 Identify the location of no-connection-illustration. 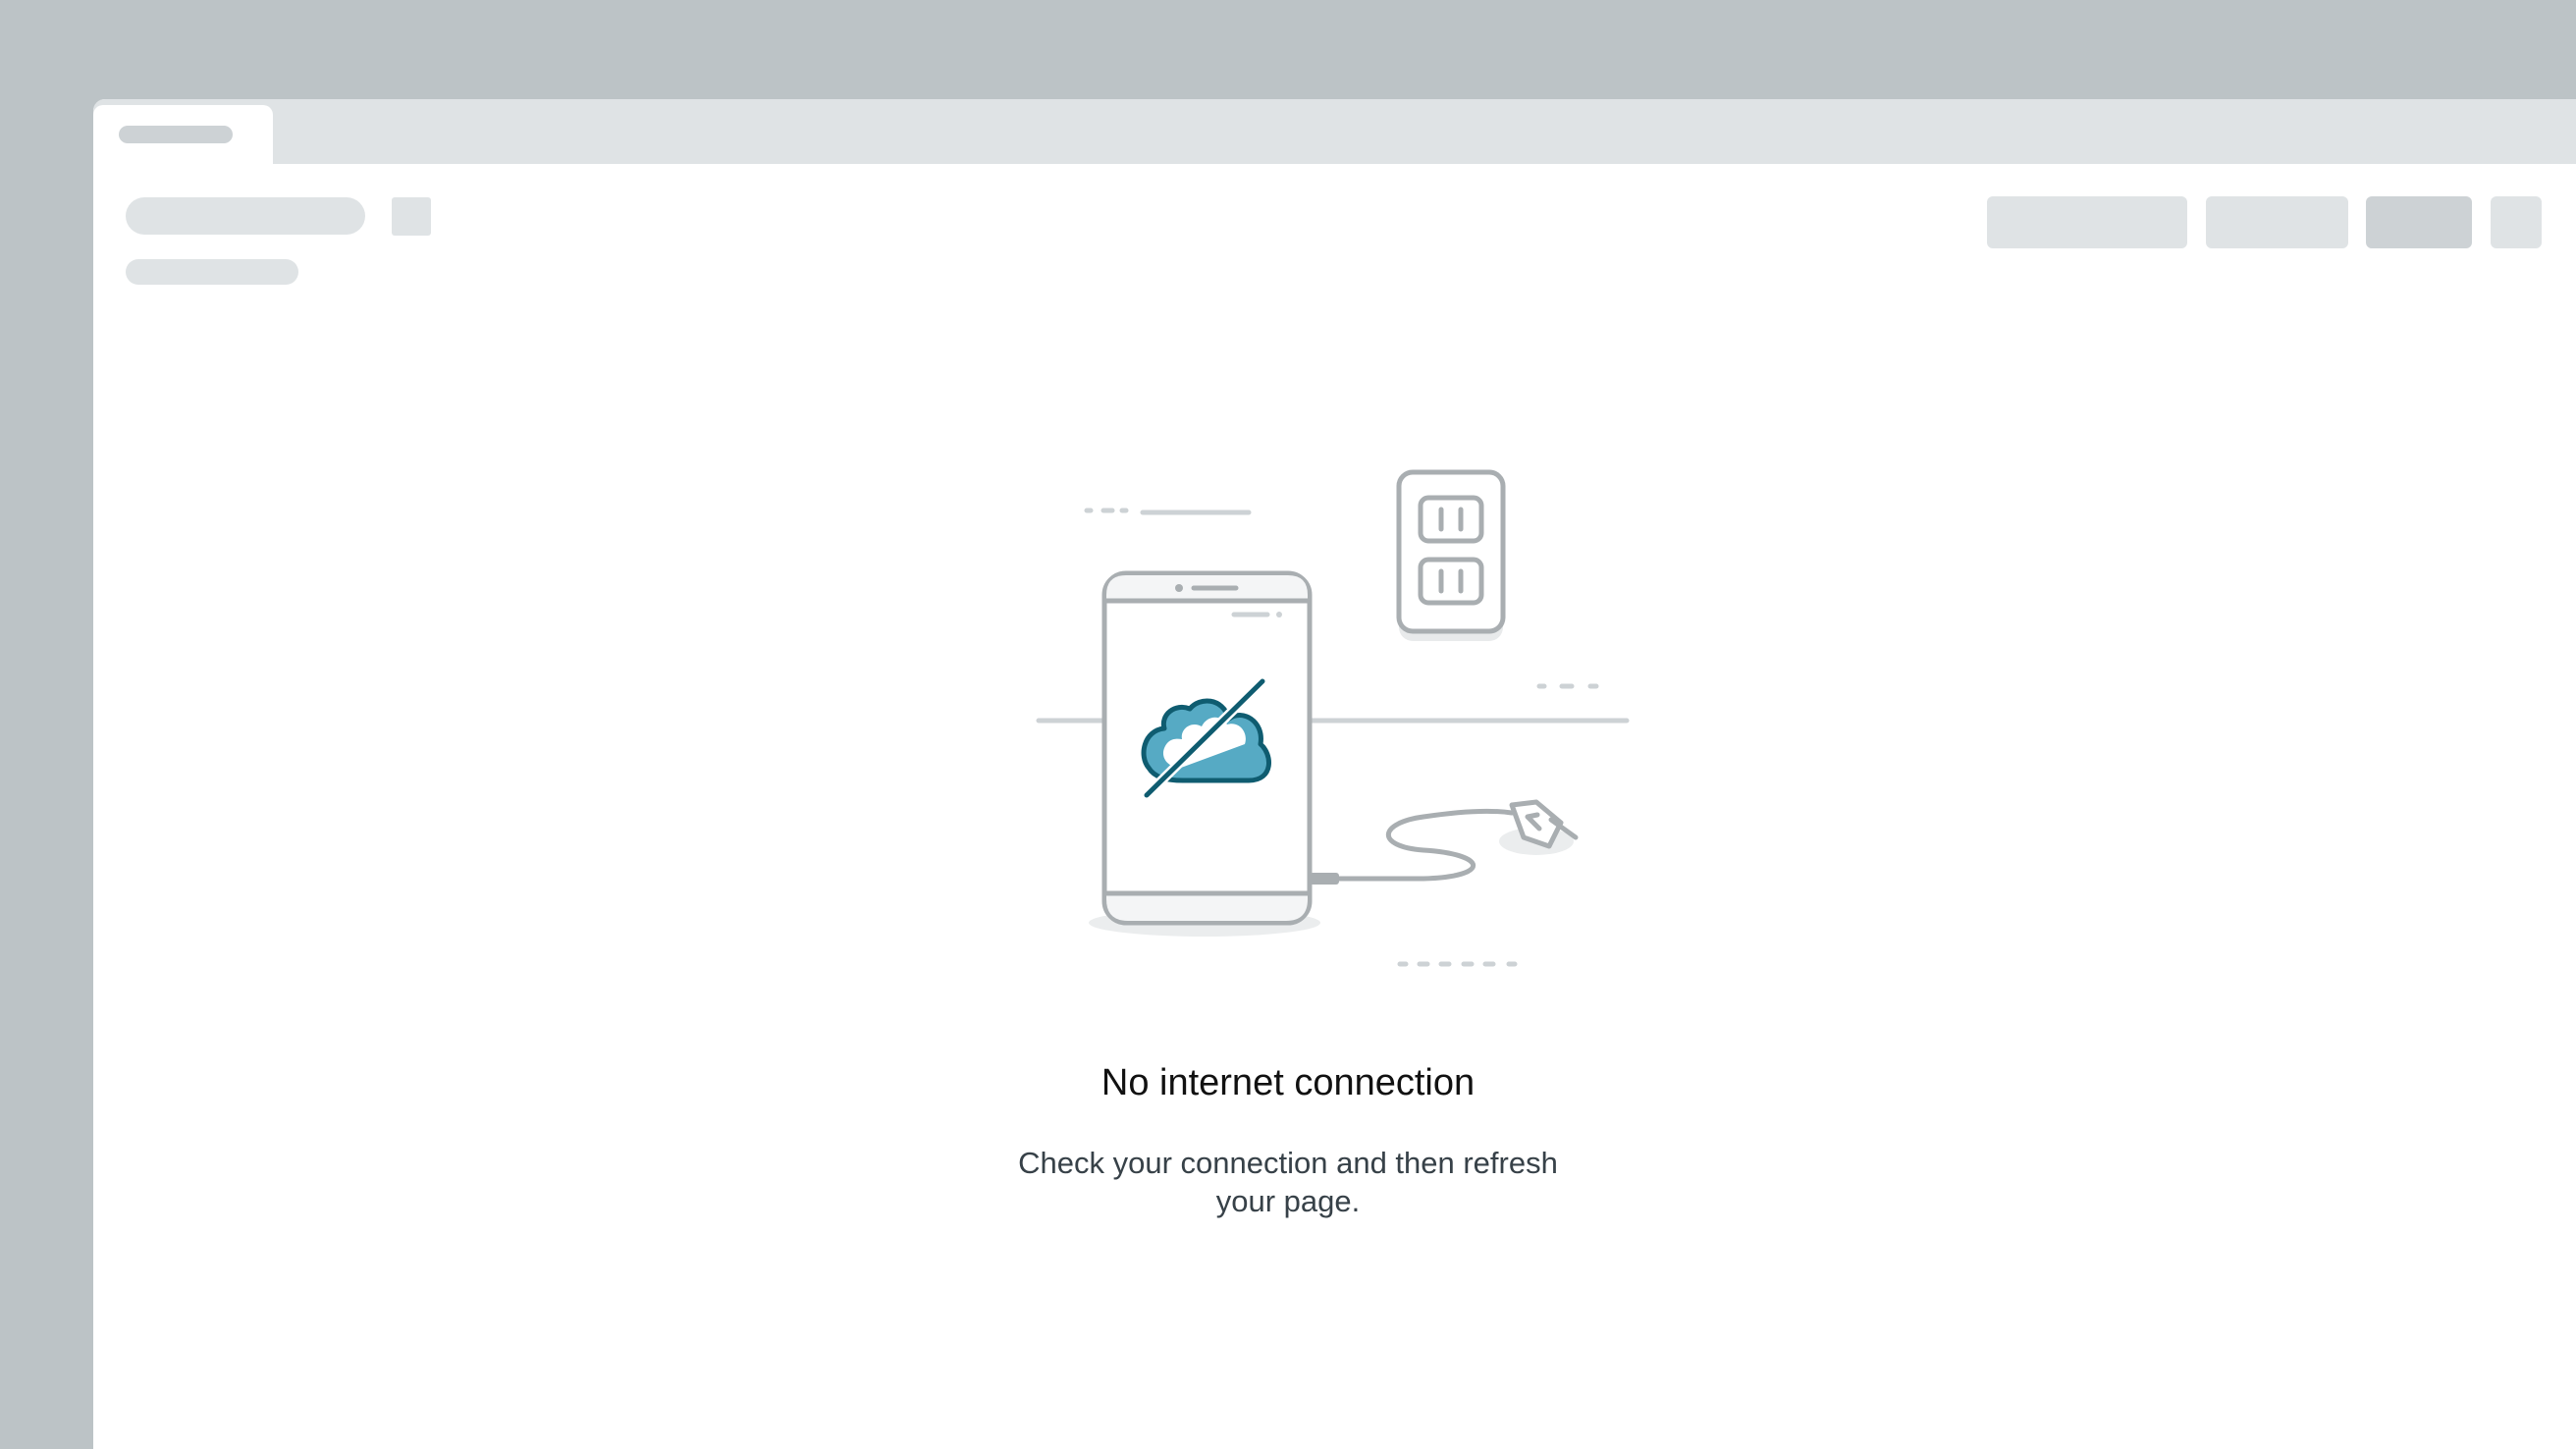
(1333, 718).